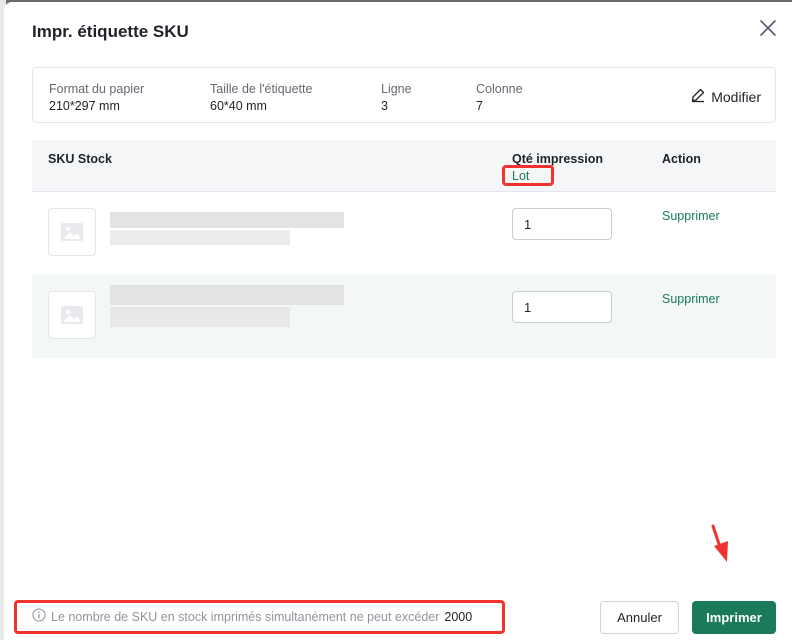 Image resolution: width=792 pixels, height=640 pixels. What do you see at coordinates (84, 106) in the screenshot?
I see `paper-format-value: 210*297 mm` at bounding box center [84, 106].